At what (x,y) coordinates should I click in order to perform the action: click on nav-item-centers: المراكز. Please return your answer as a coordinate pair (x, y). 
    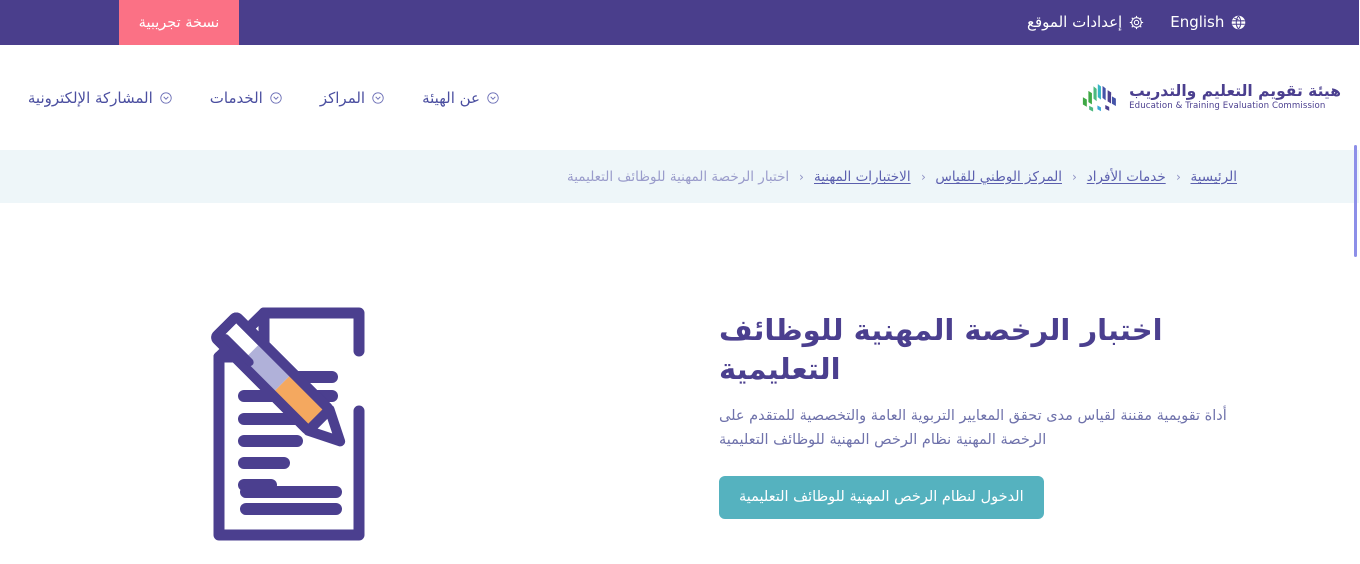
    Looking at the image, I should click on (353, 98).